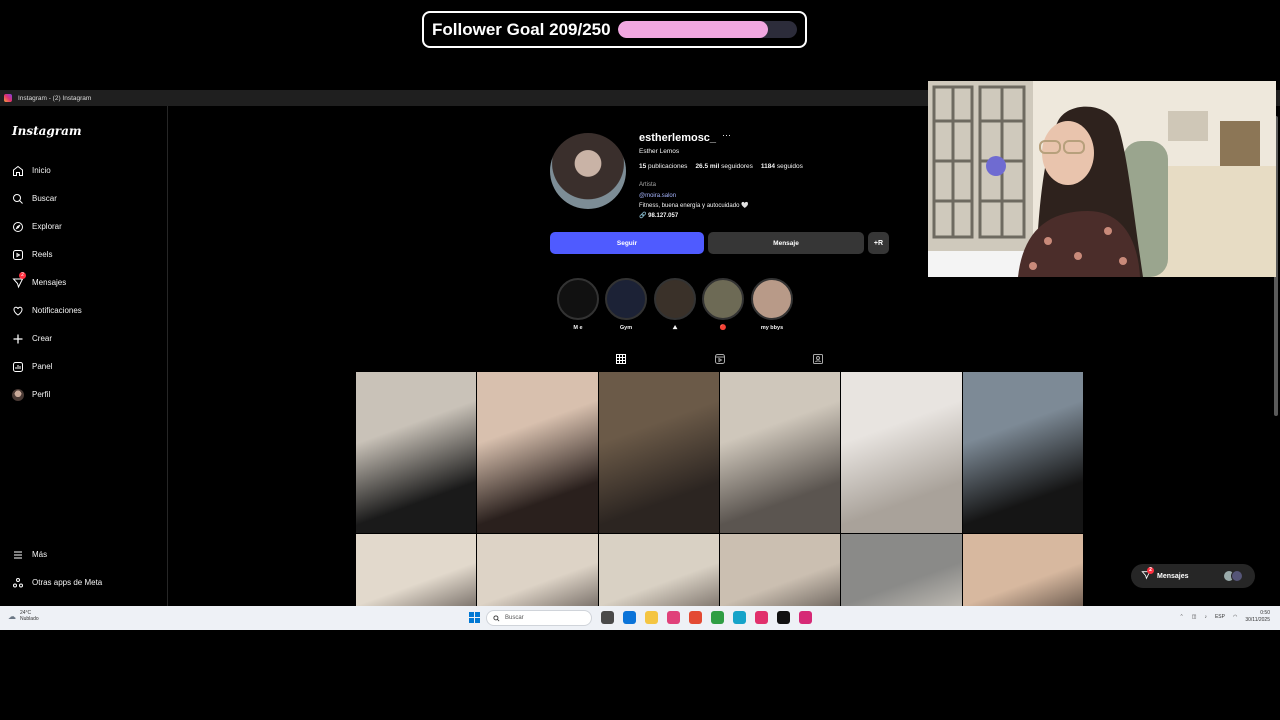  What do you see at coordinates (723, 166) in the screenshot?
I see `followers-count: 26.5 mil seguidores` at bounding box center [723, 166].